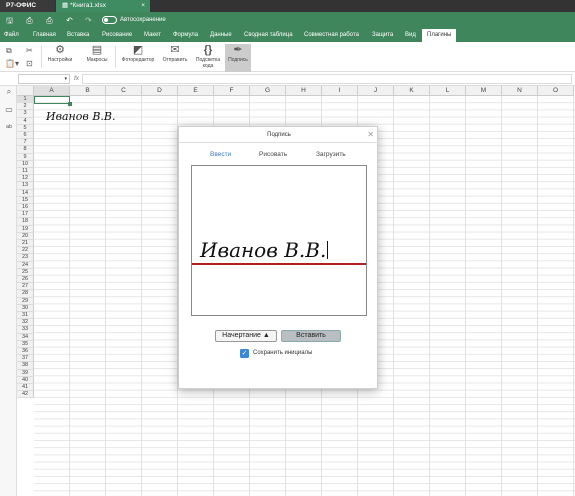  I want to click on row-header: 35, so click(25, 344).